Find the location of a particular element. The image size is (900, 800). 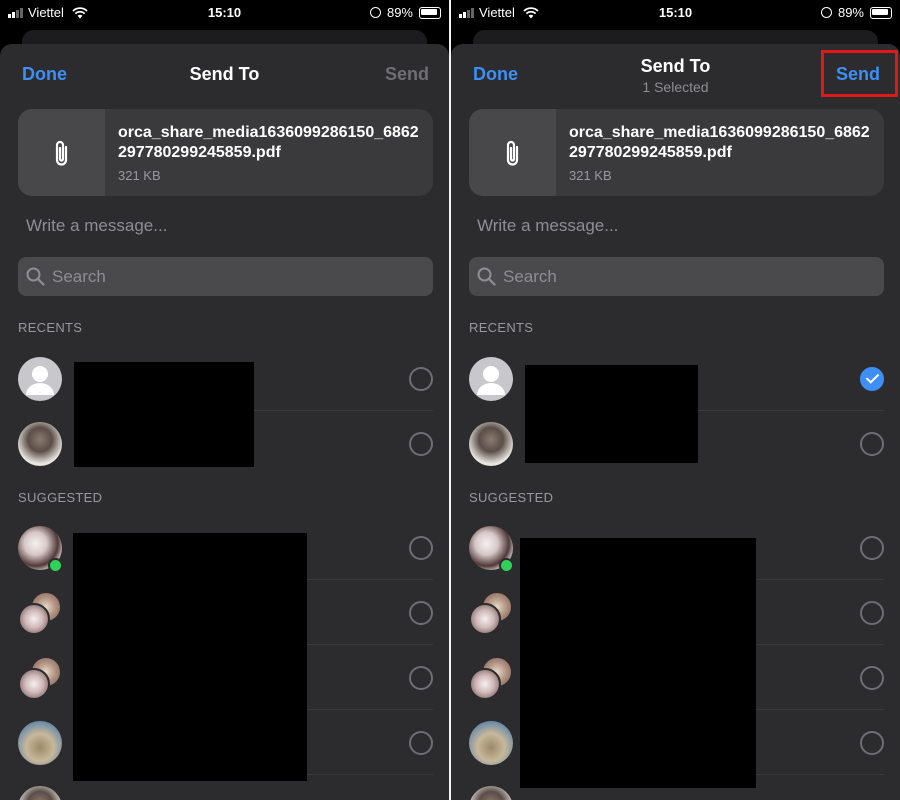

select-radio-checked is located at coordinates (872, 379).